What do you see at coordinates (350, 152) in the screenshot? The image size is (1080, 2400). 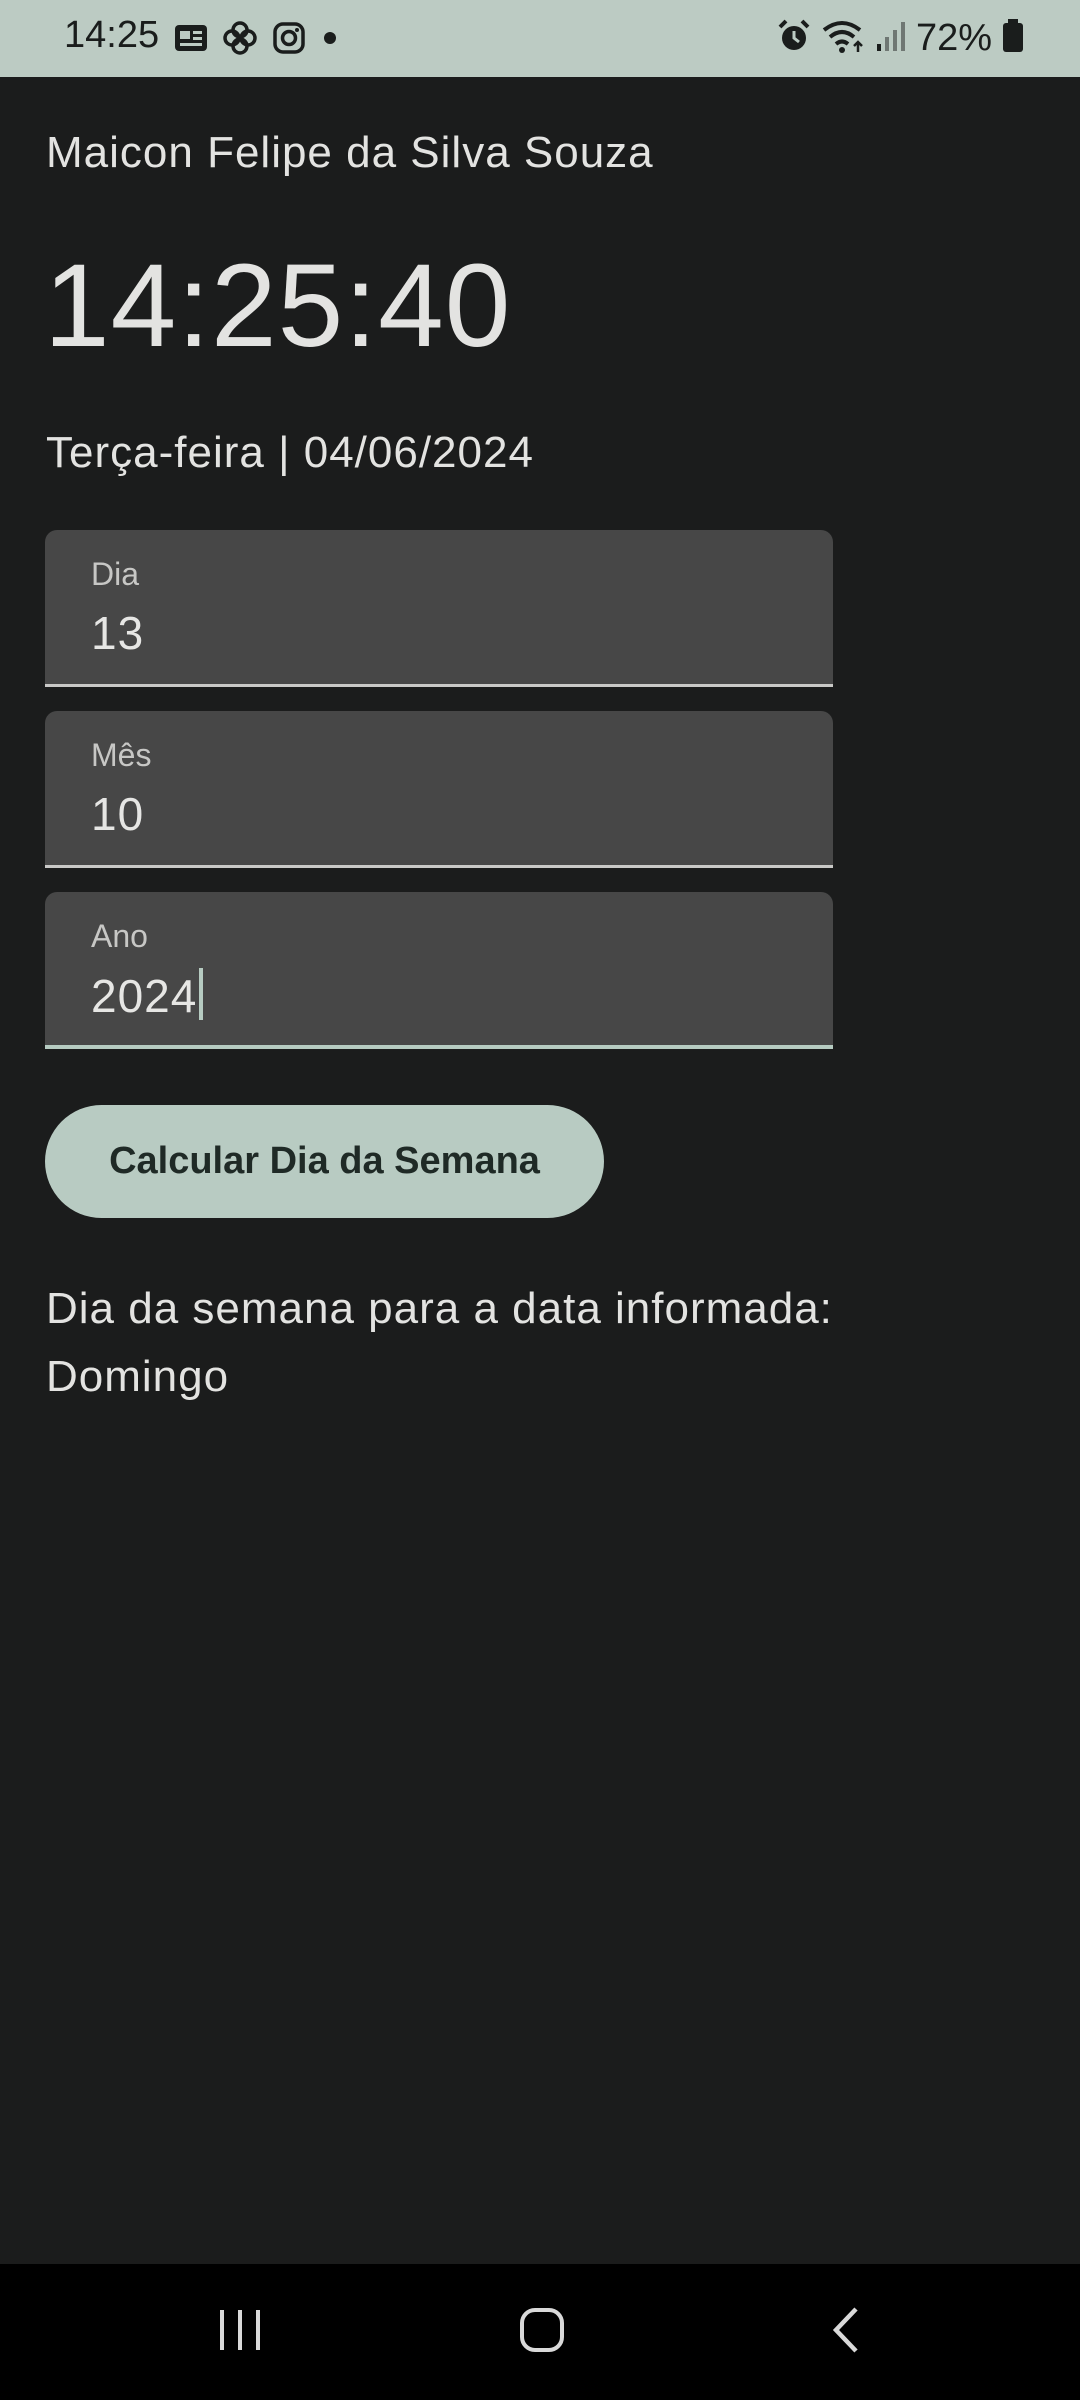 I see `owner-name: Maicon Felipe da Silva Souza` at bounding box center [350, 152].